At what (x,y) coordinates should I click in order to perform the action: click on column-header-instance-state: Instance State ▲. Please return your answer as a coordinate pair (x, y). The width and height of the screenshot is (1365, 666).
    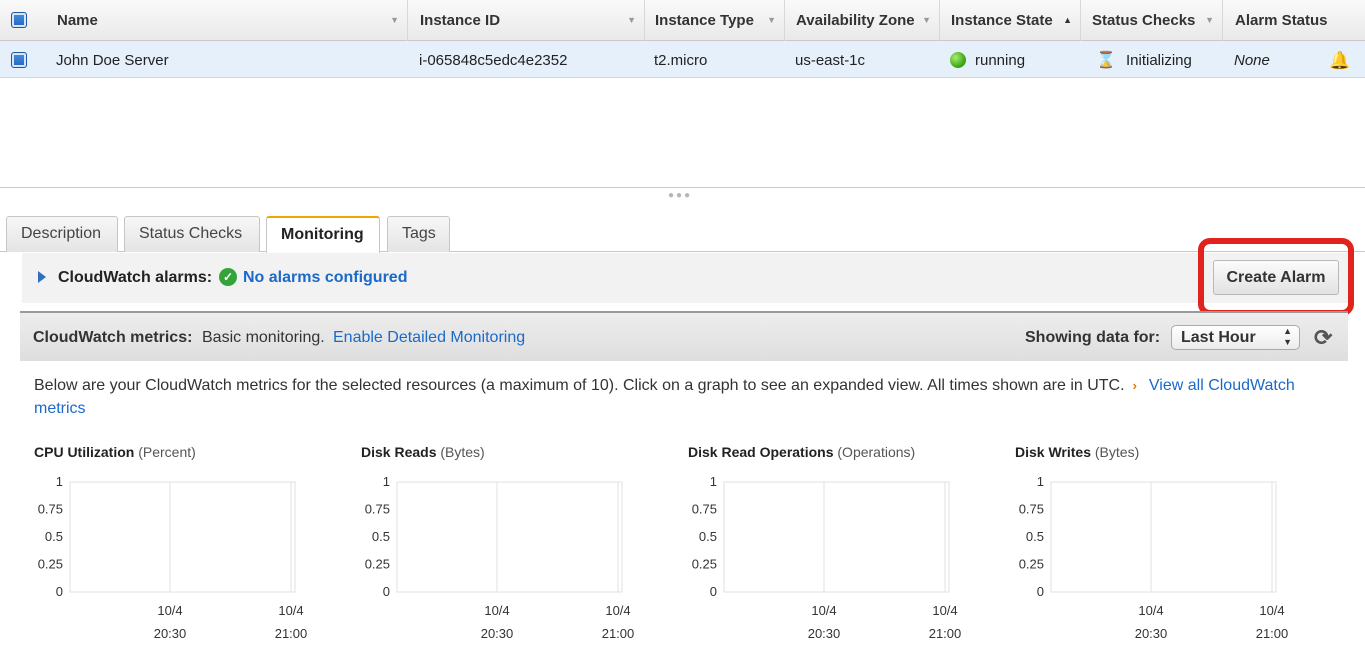
    Looking at the image, I should click on (1011, 20).